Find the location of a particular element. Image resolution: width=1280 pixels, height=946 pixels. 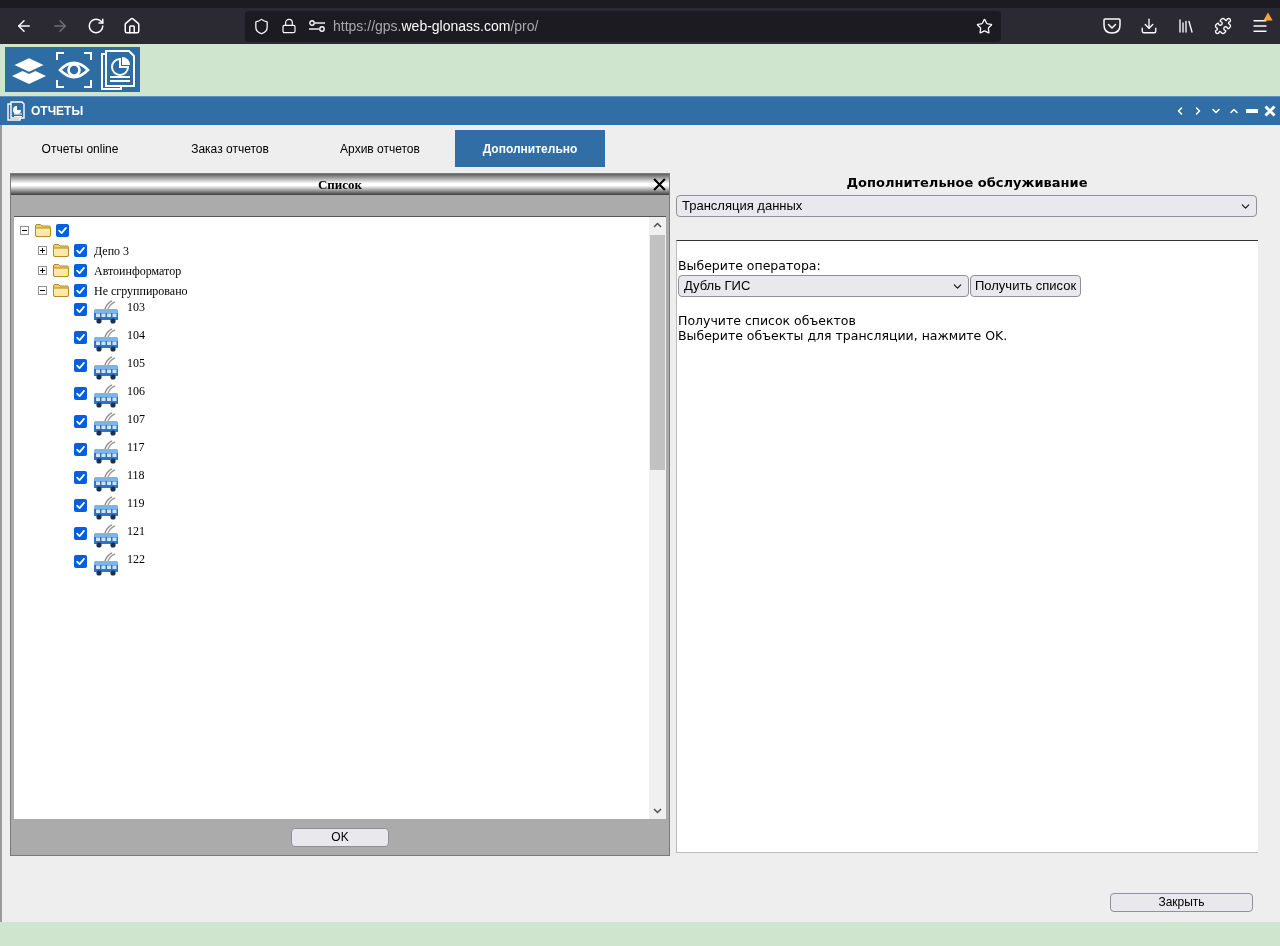

tree-item-label: 119 is located at coordinates (136, 503).